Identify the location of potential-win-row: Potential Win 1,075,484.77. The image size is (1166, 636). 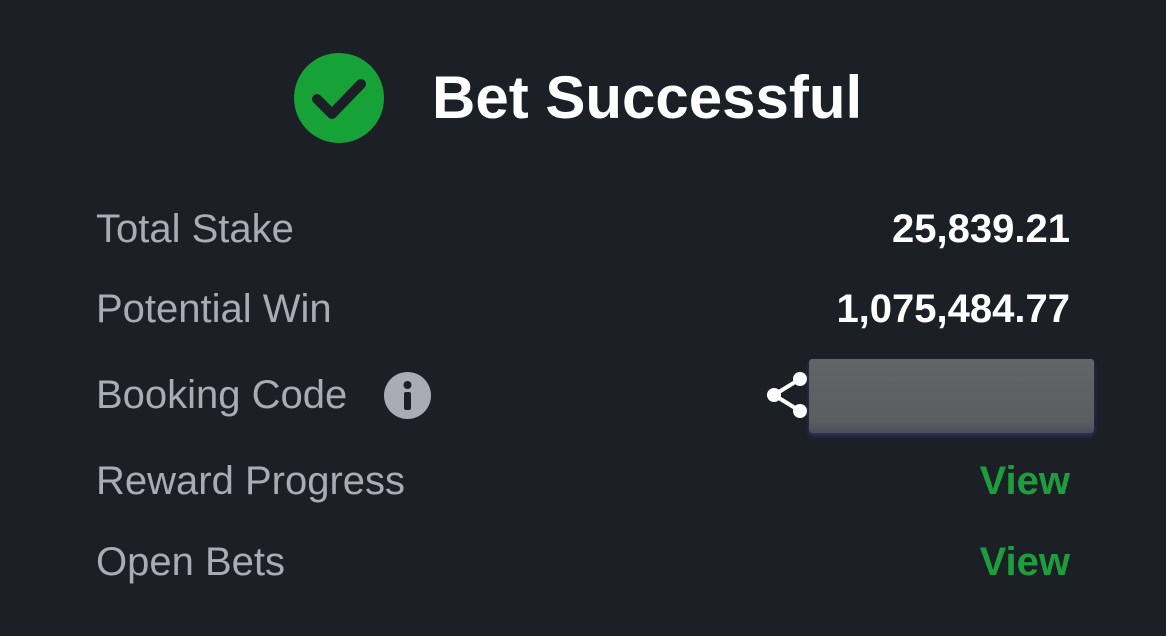
(583, 309).